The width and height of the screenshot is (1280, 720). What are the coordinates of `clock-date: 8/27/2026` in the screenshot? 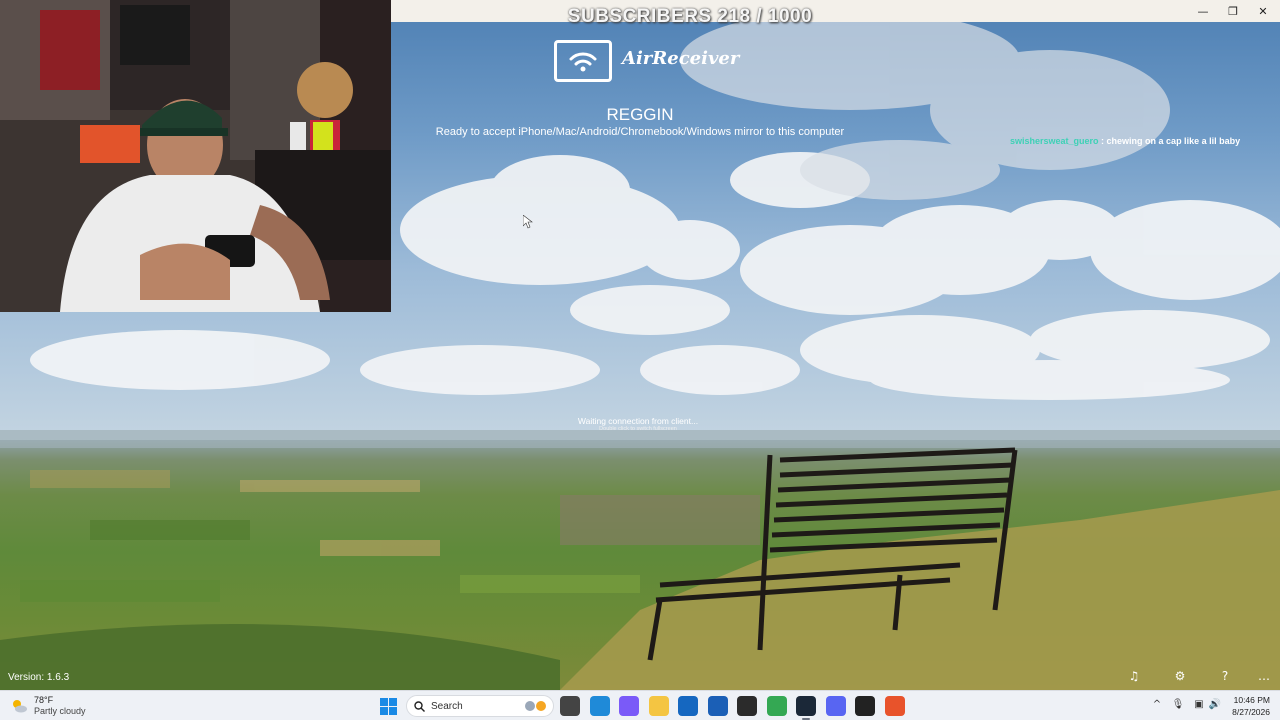 It's located at (1251, 712).